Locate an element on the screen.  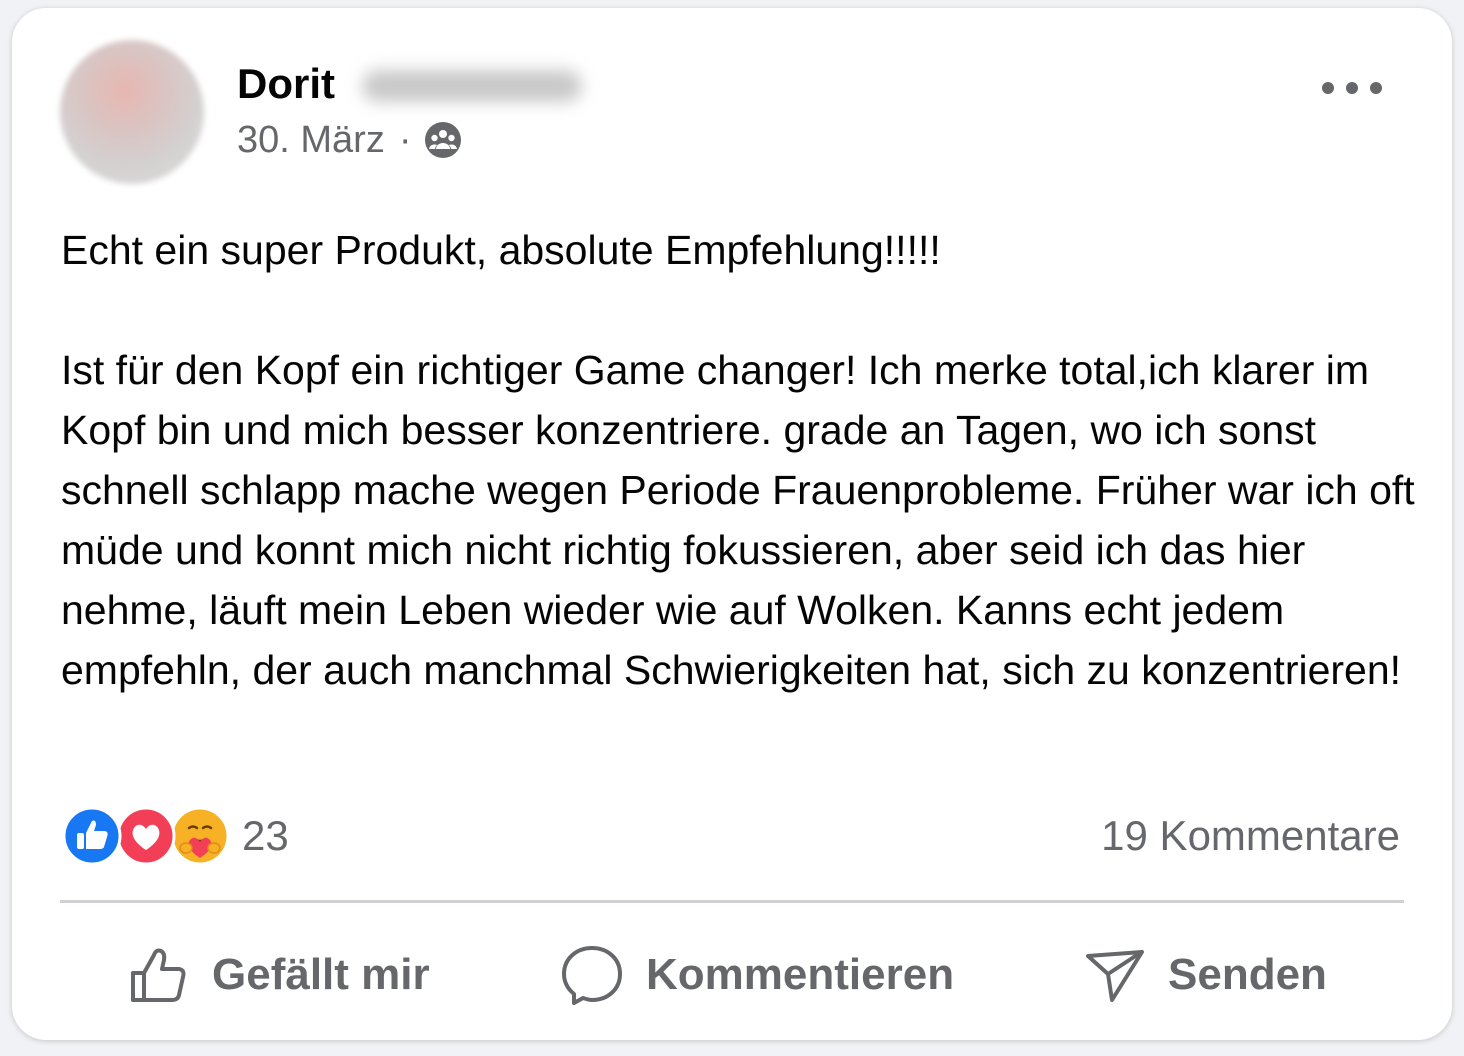
actions-divider is located at coordinates (732, 901).